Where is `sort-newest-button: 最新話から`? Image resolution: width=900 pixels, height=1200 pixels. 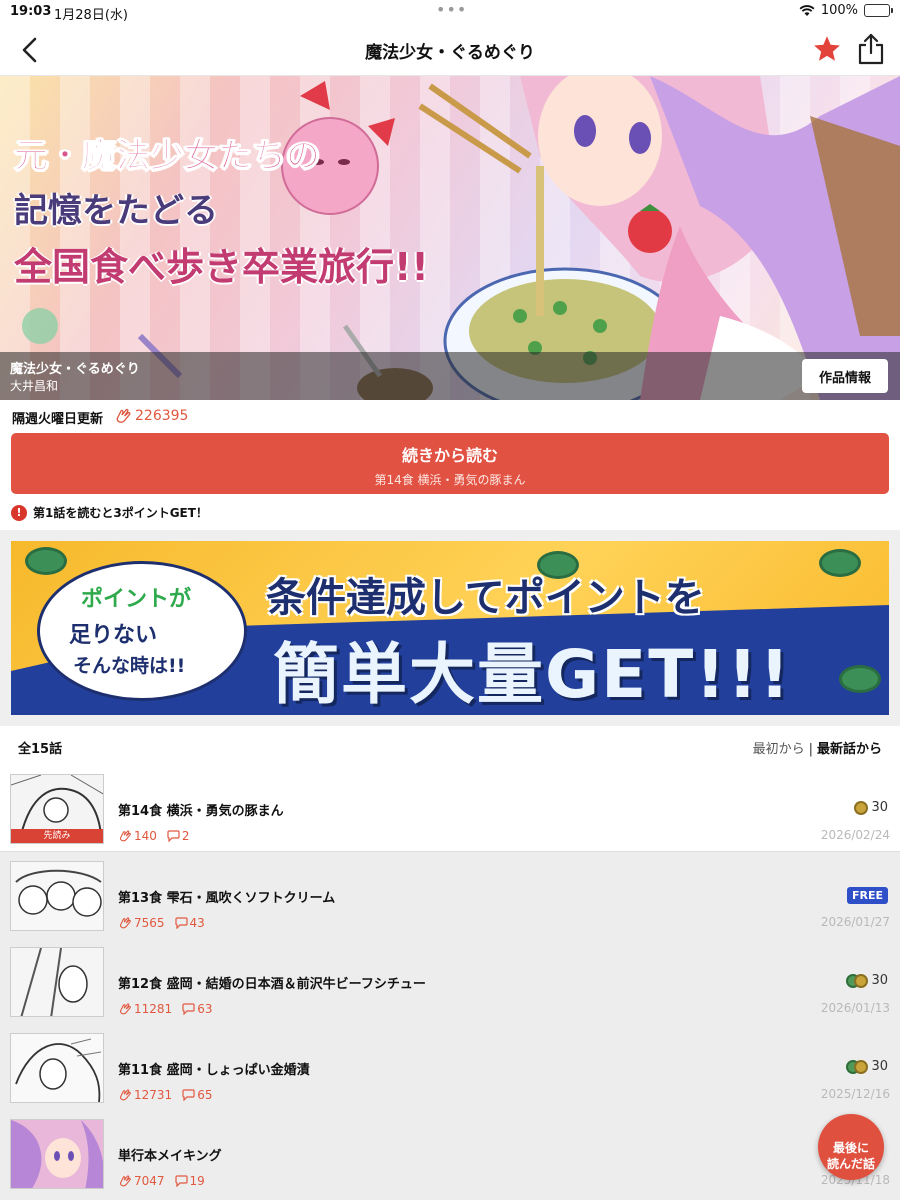
sort-newest-button: 最新話から is located at coordinates (849, 749).